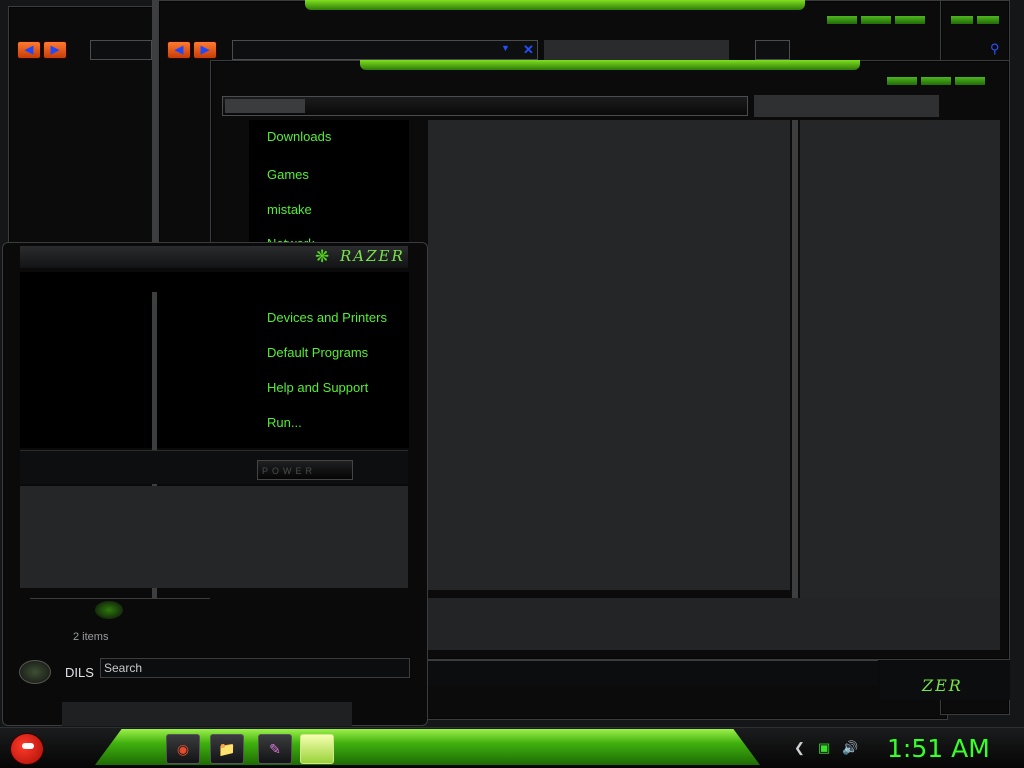 The width and height of the screenshot is (1024, 768). Describe the element at coordinates (938, 748) in the screenshot. I see `taskbar-clock: 1:51 AM` at that location.